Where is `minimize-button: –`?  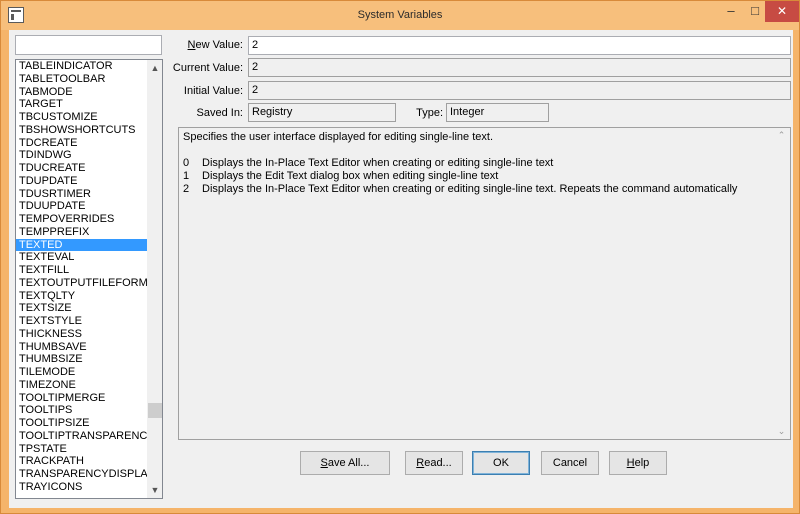 minimize-button: – is located at coordinates (731, 11).